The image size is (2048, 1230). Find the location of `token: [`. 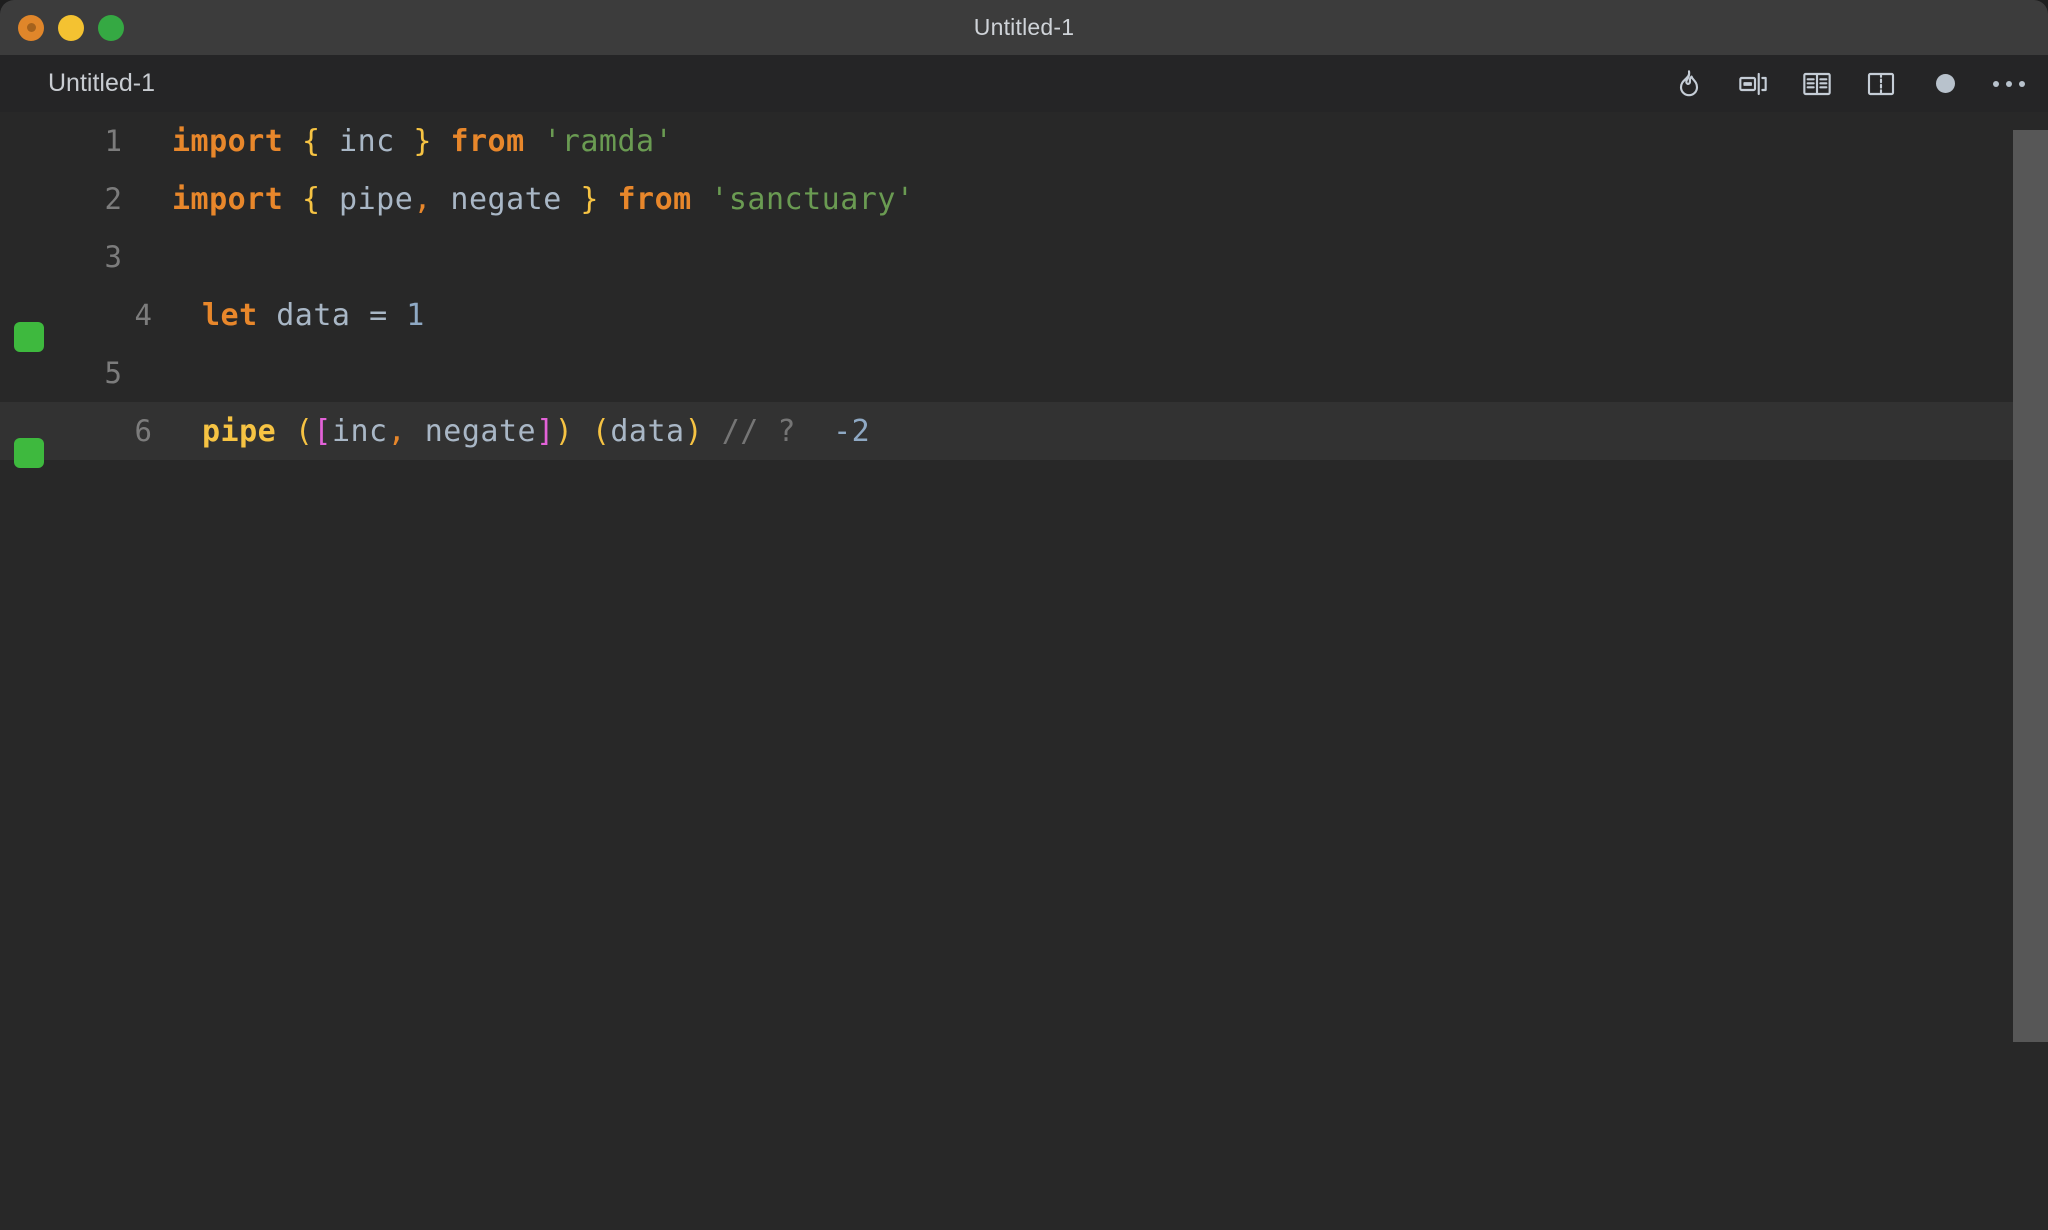

token: [ is located at coordinates (322, 431).